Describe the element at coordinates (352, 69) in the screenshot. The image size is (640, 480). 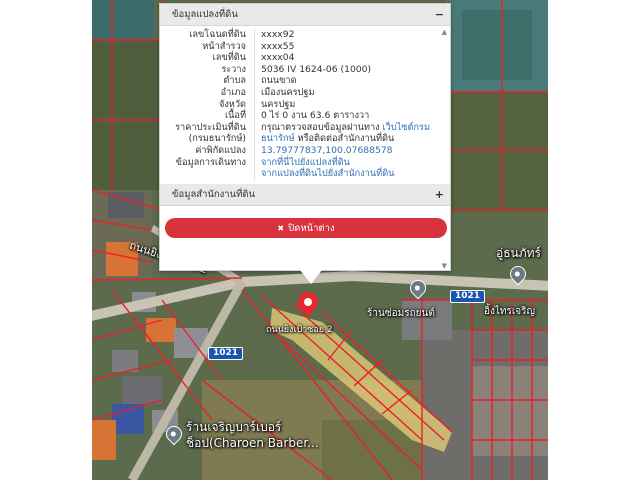
I see `info-value: 5036 IV 1624-06 (1000)` at that location.